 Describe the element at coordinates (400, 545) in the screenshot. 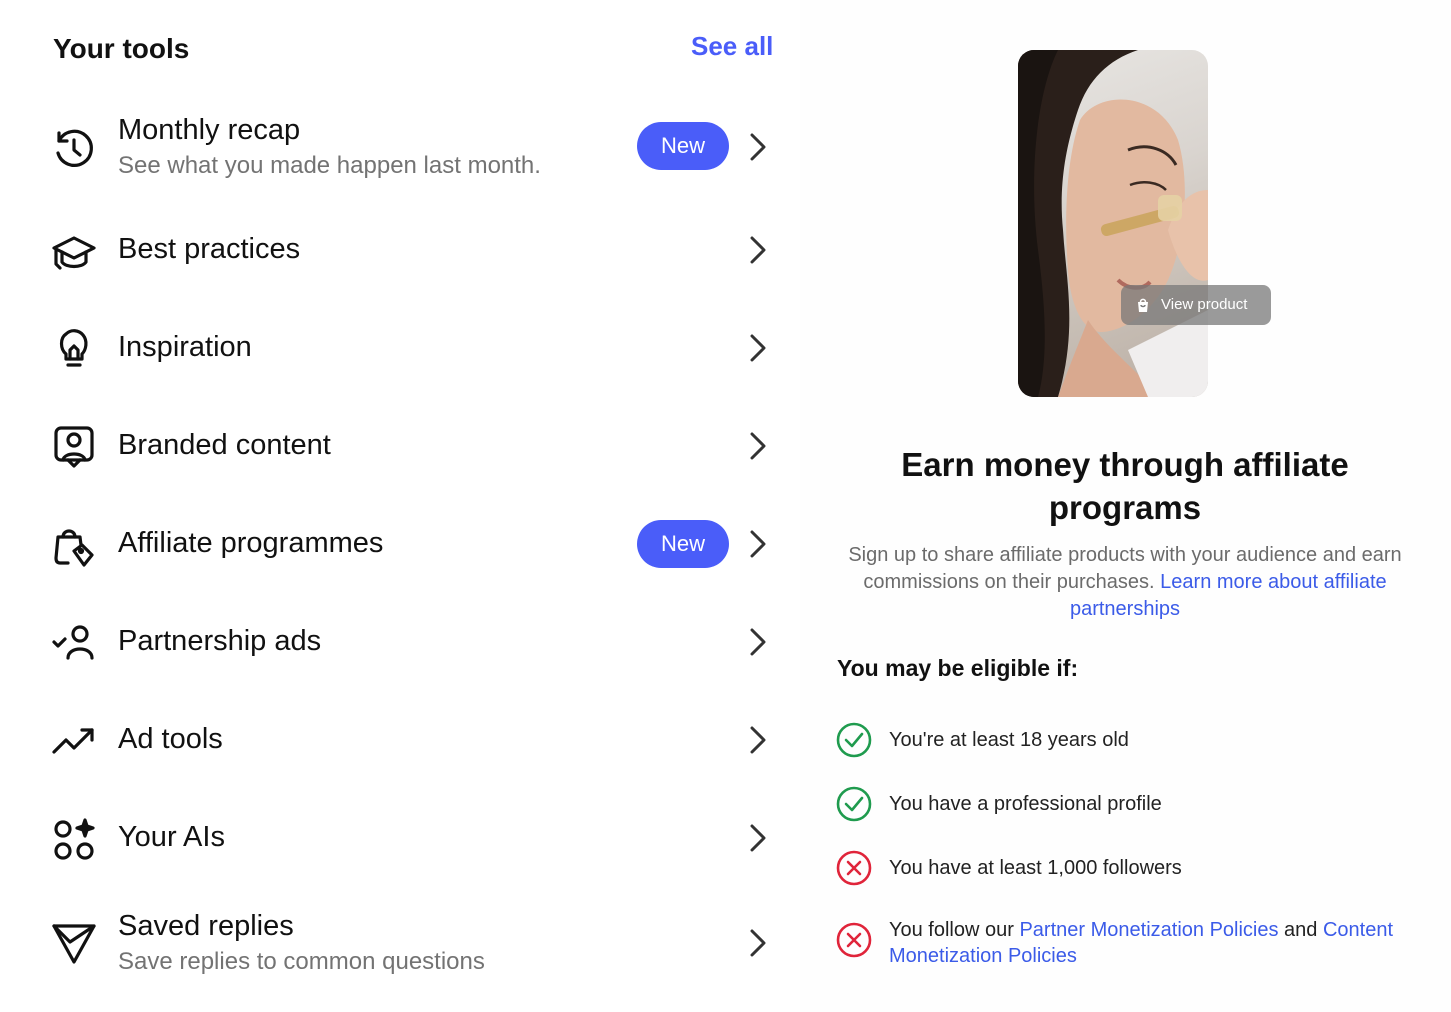

I see `tool-row-affiliate-programmes: Affiliate programmes New` at that location.